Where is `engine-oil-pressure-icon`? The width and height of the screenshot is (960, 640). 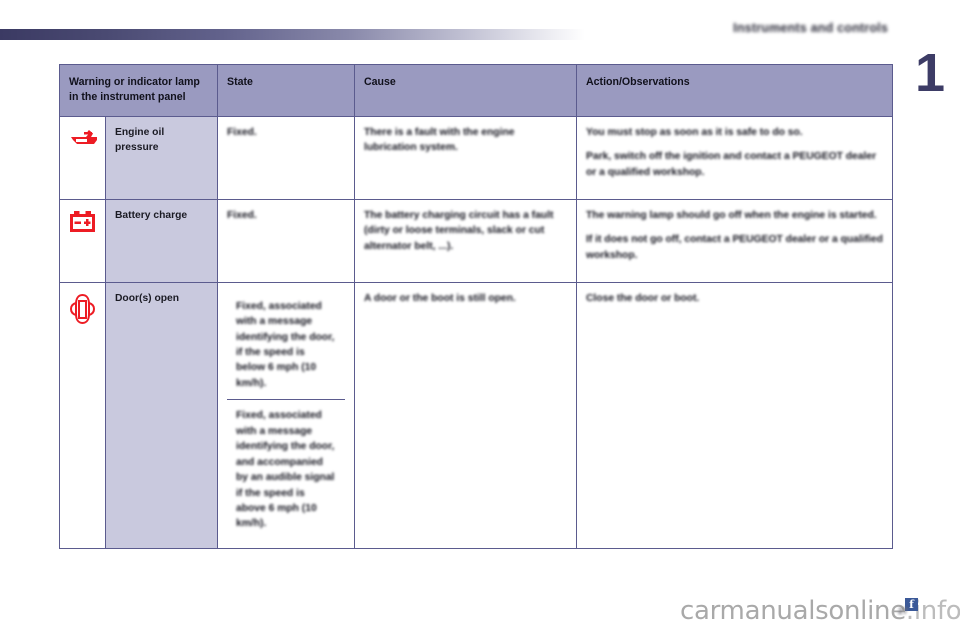 engine-oil-pressure-icon is located at coordinates (84, 136).